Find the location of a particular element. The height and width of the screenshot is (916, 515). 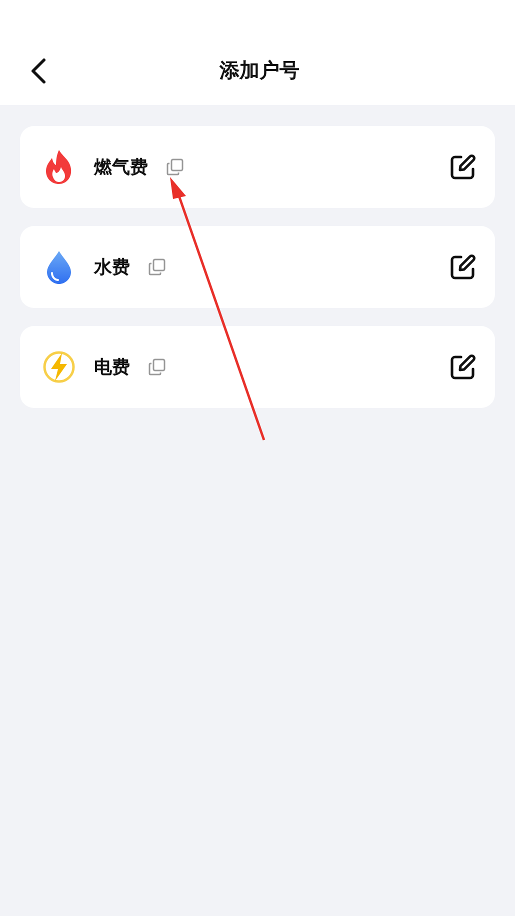

account-card: 水费 is located at coordinates (257, 267).